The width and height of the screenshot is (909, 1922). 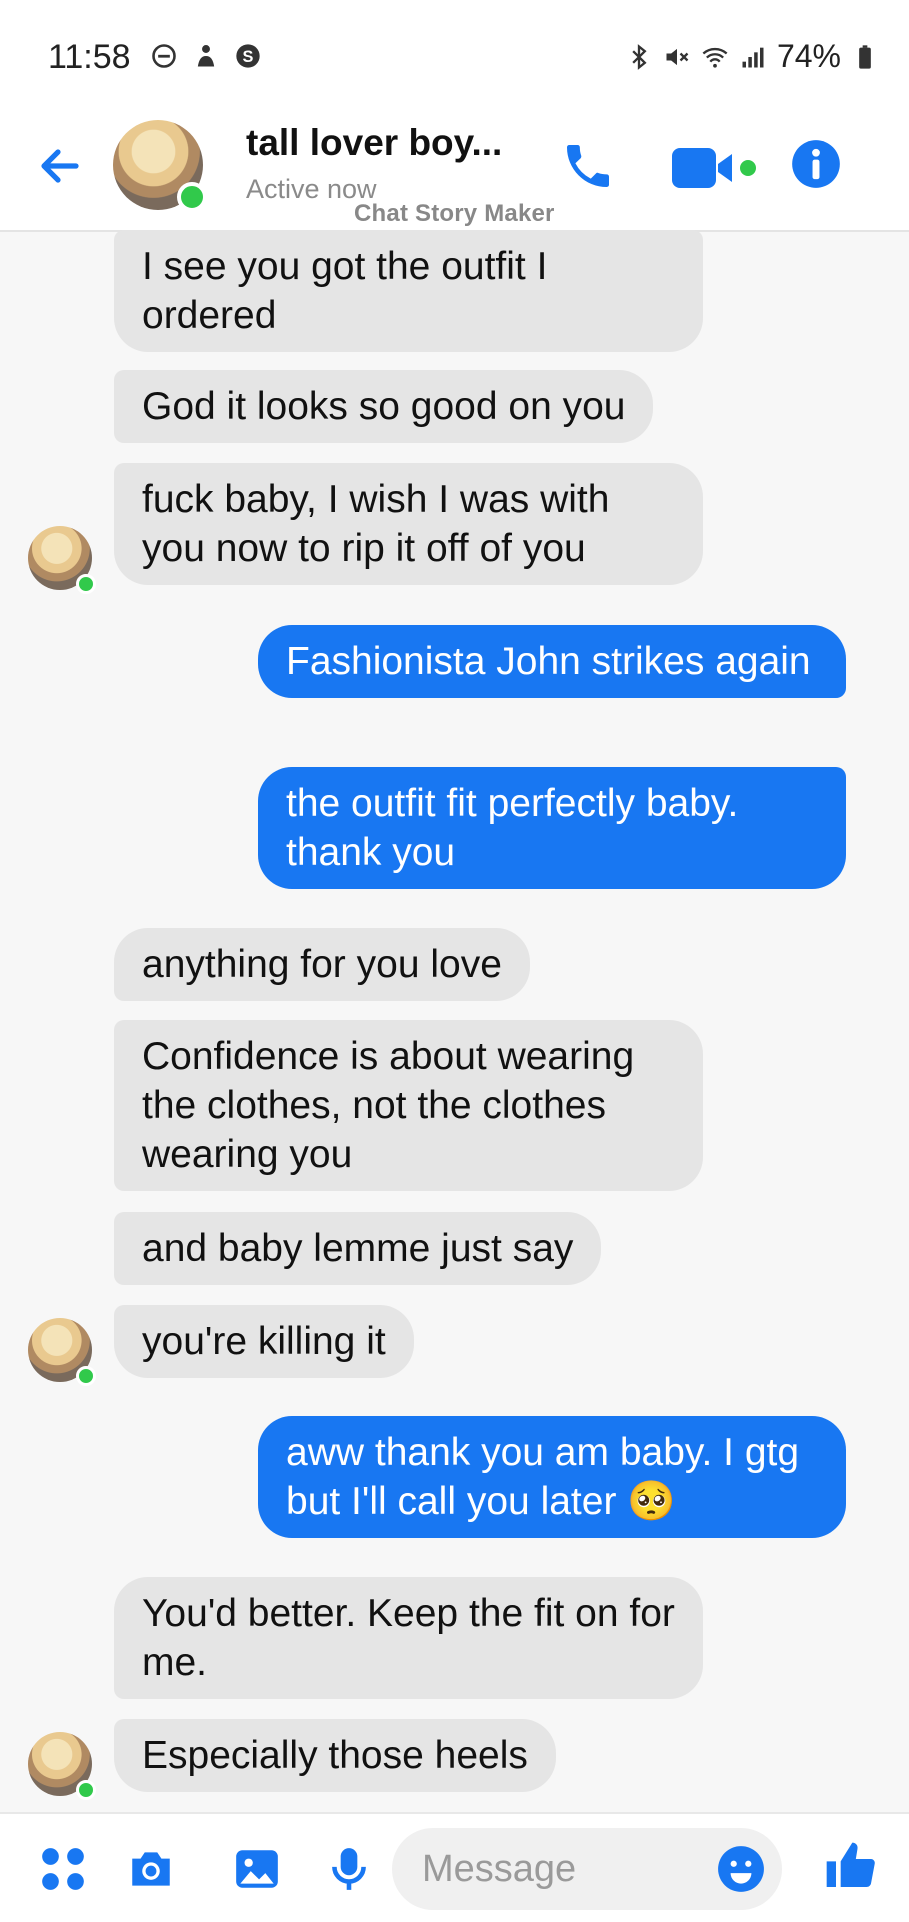 I want to click on composer-bar: Message, so click(x=454, y=1867).